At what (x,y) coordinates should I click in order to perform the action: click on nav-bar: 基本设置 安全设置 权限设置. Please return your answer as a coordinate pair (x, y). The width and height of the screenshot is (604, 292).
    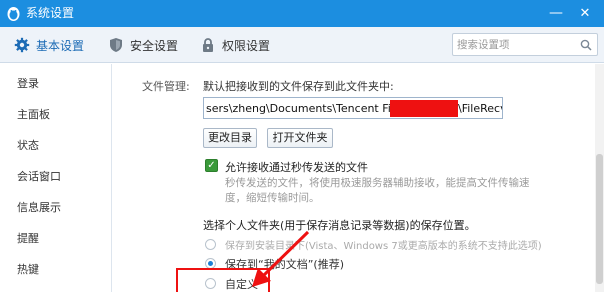
    Looking at the image, I should click on (302, 45).